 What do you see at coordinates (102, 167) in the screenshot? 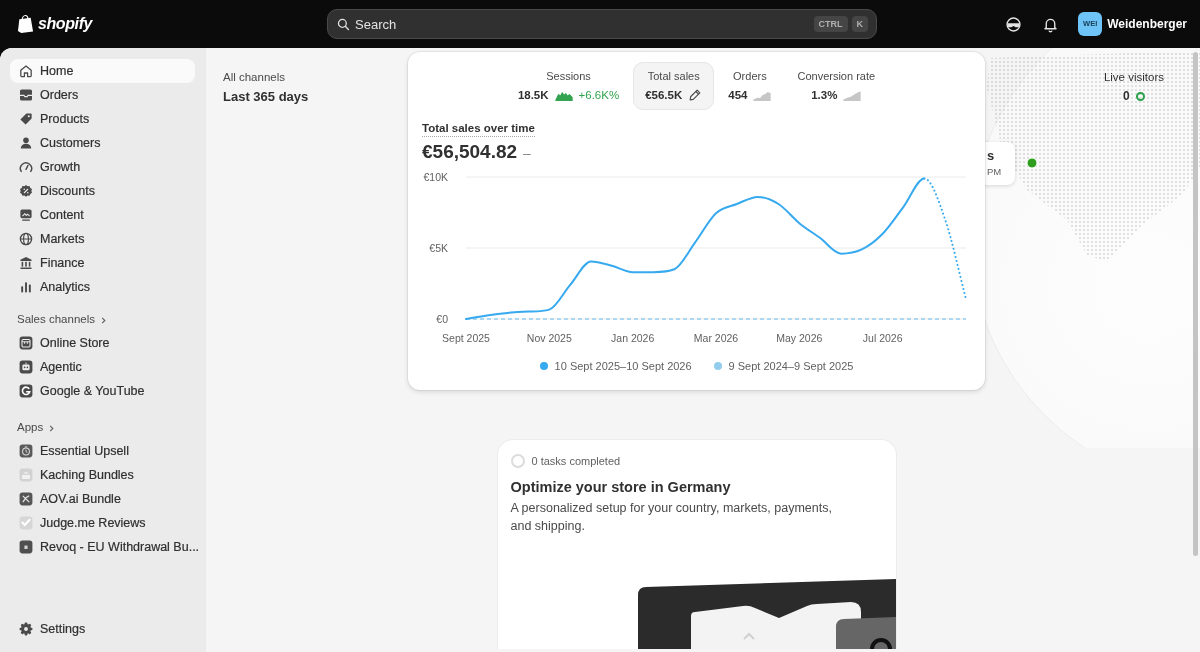
I see `sidebar-item: Growth` at bounding box center [102, 167].